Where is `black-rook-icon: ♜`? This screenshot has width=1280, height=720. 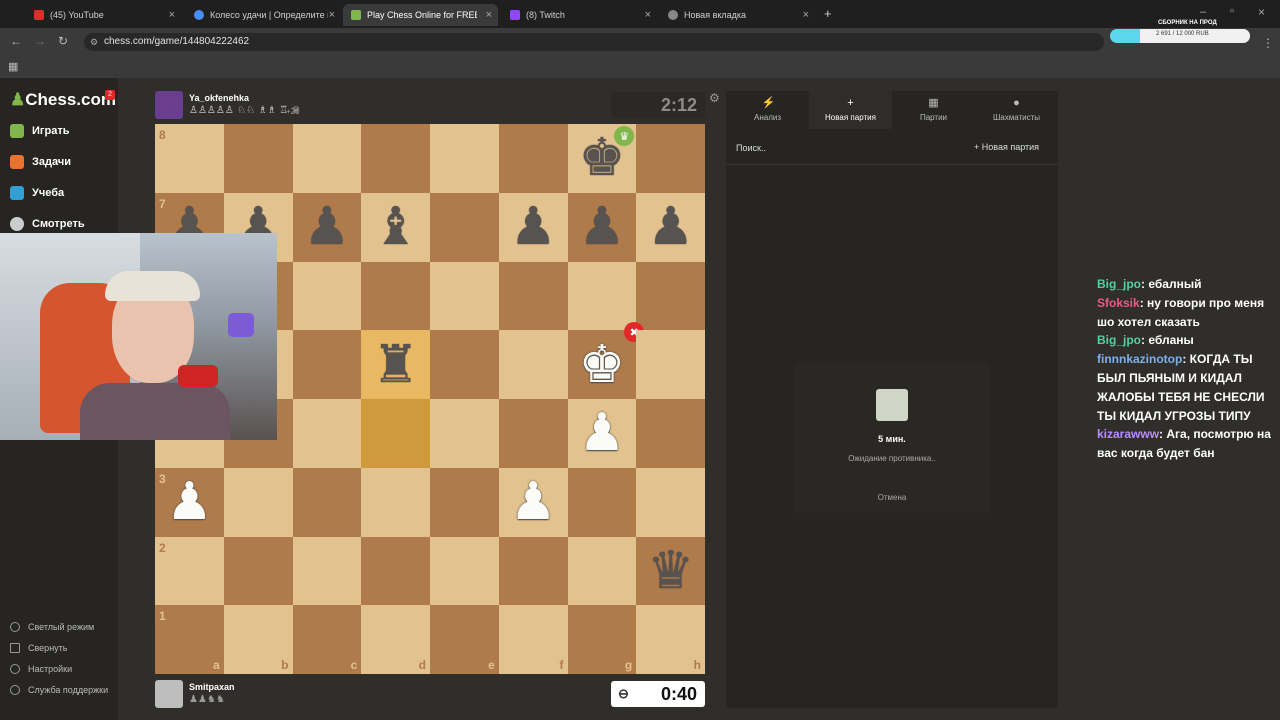 black-rook-icon: ♜ is located at coordinates (395, 365).